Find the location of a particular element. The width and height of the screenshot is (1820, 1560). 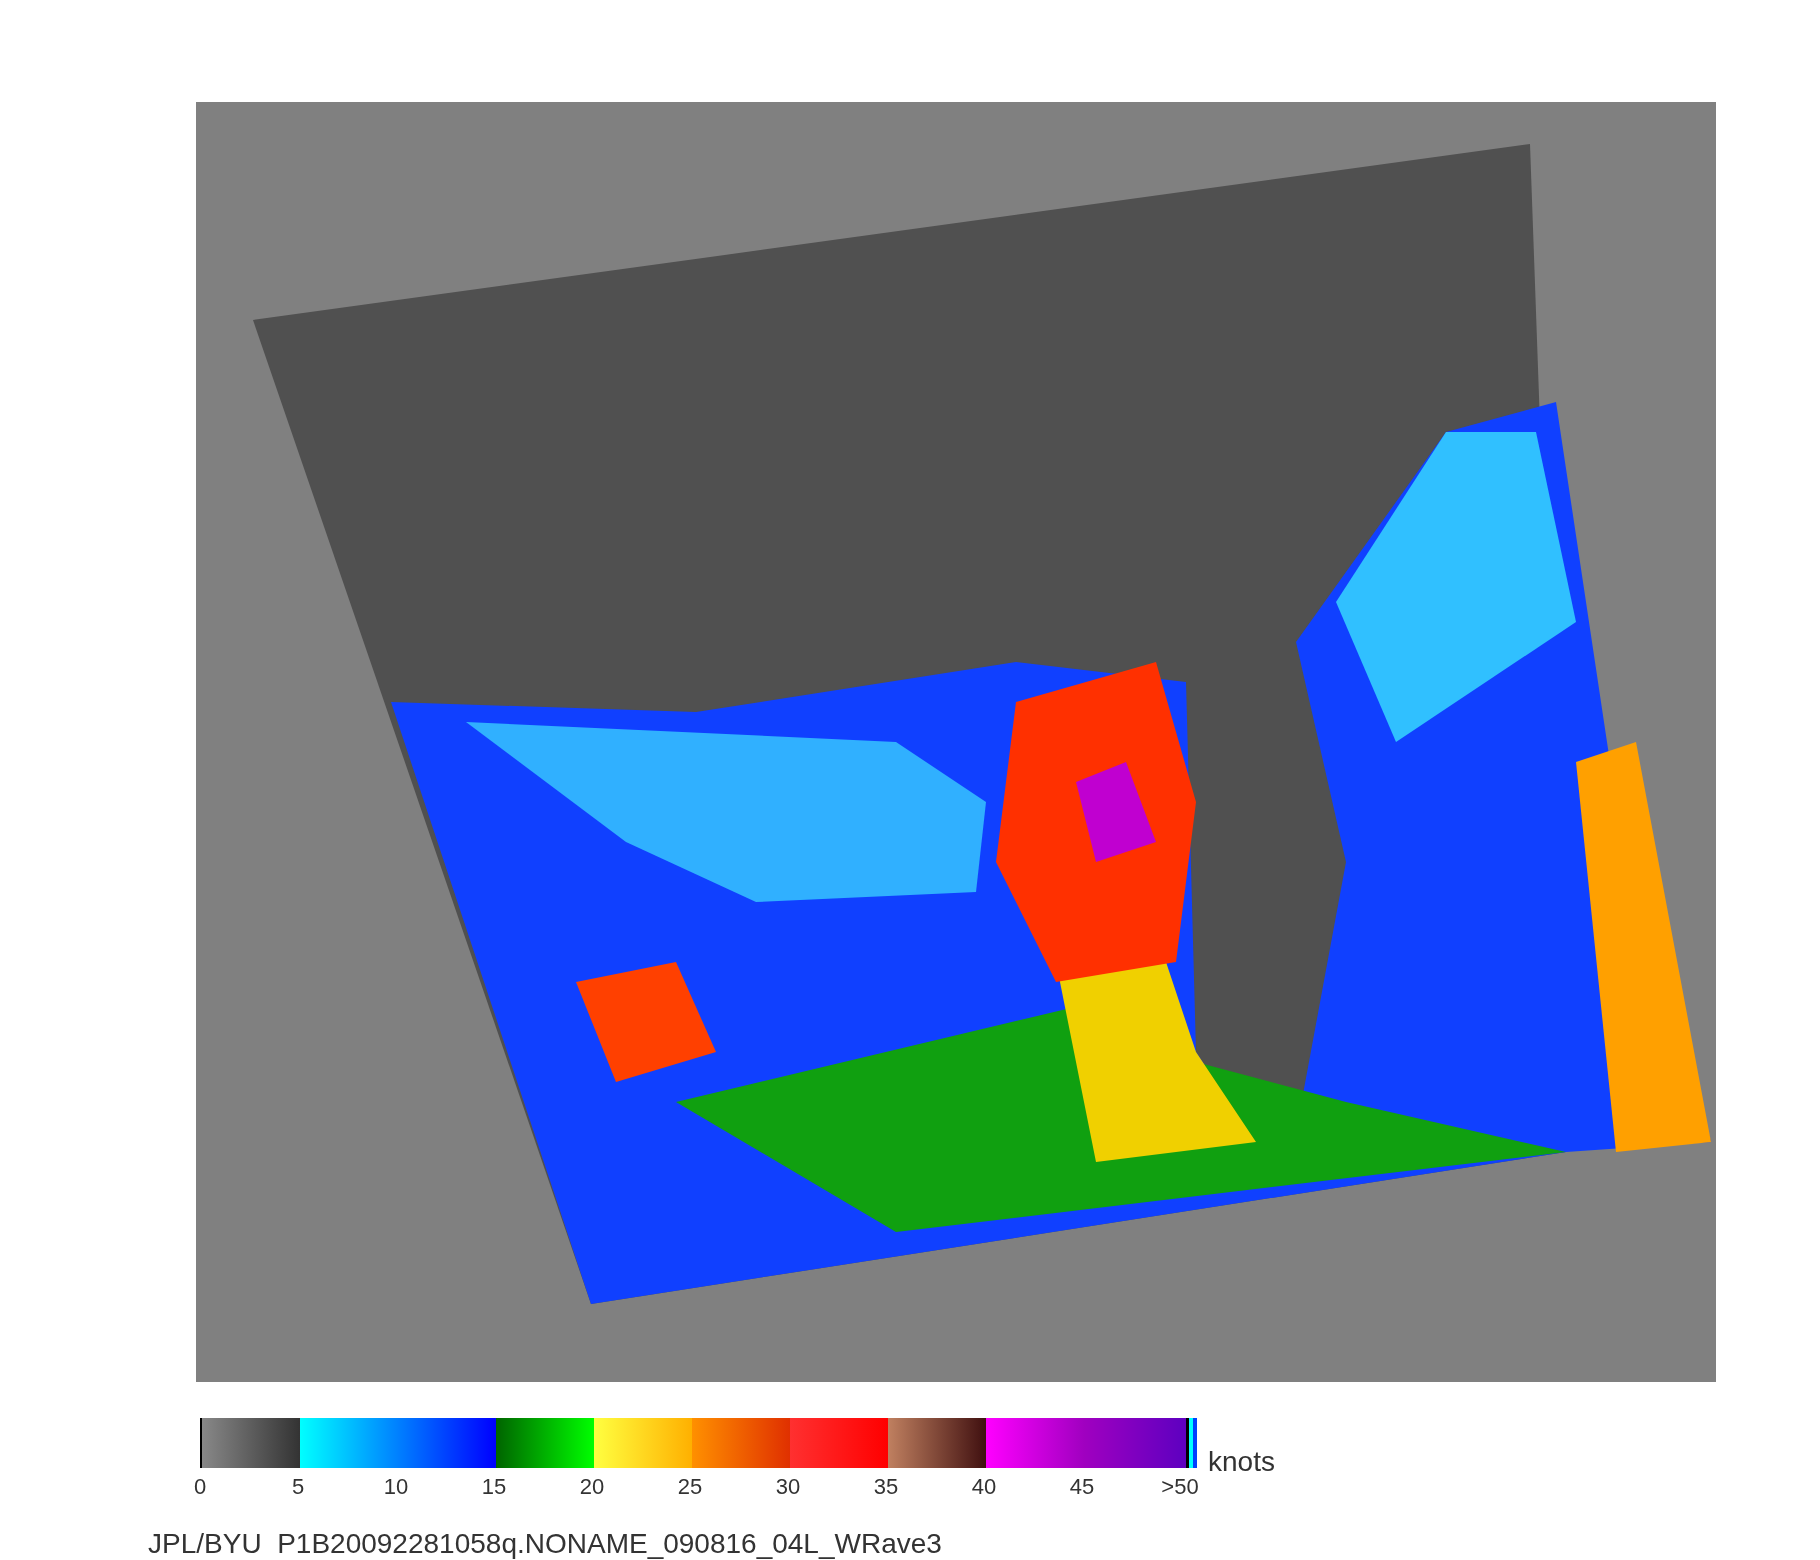

tick-label: 0 is located at coordinates (200, 1487).